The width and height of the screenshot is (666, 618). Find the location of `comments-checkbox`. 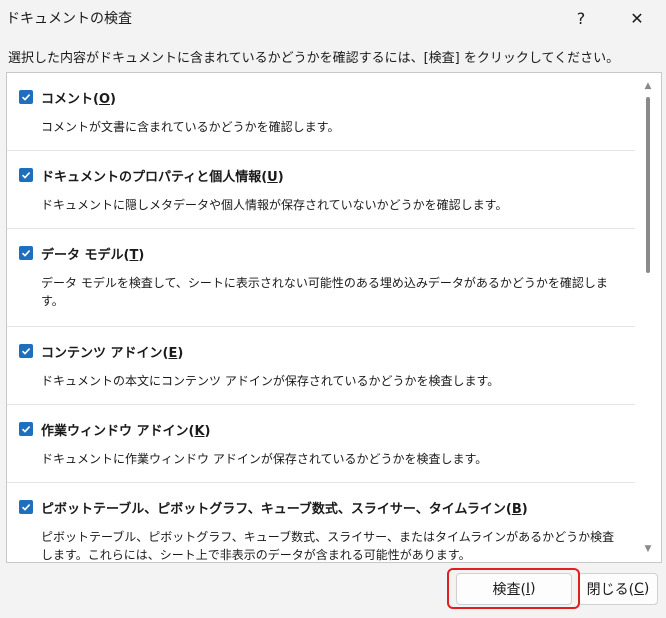

comments-checkbox is located at coordinates (26, 97).